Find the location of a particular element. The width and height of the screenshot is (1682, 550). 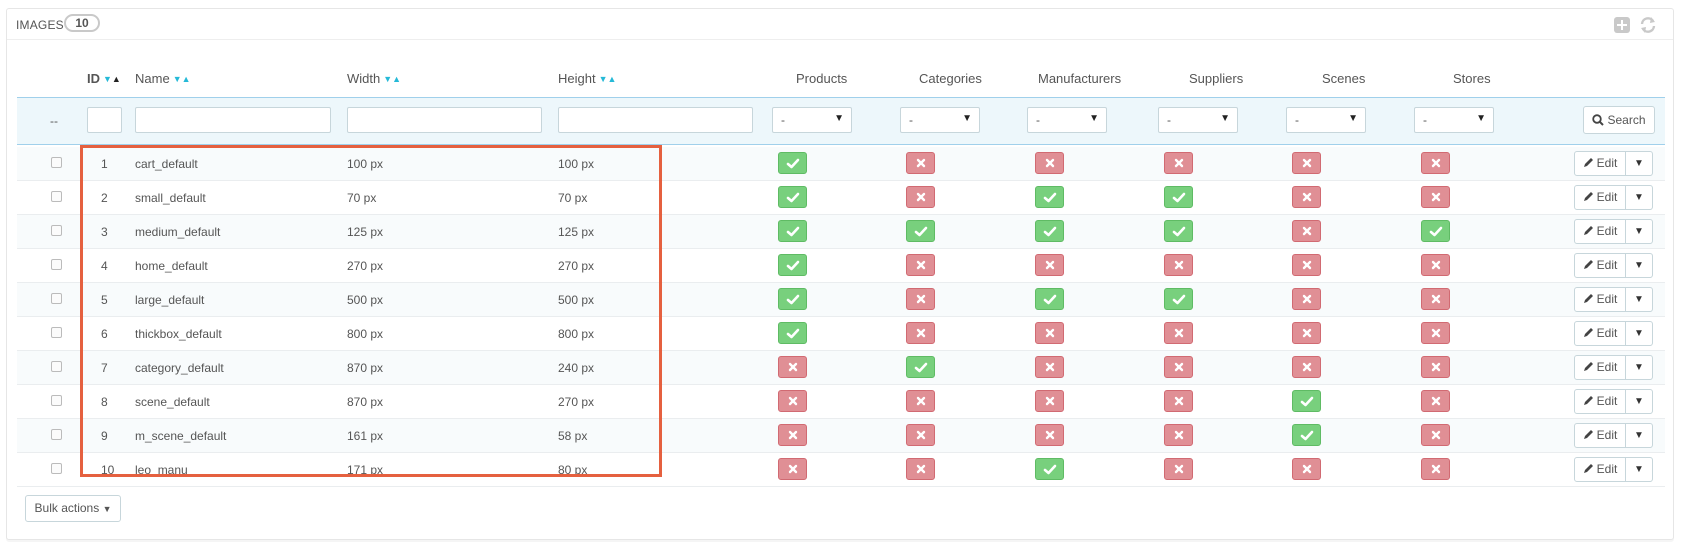

filter-scenes-select: - ▼ is located at coordinates (1326, 120).